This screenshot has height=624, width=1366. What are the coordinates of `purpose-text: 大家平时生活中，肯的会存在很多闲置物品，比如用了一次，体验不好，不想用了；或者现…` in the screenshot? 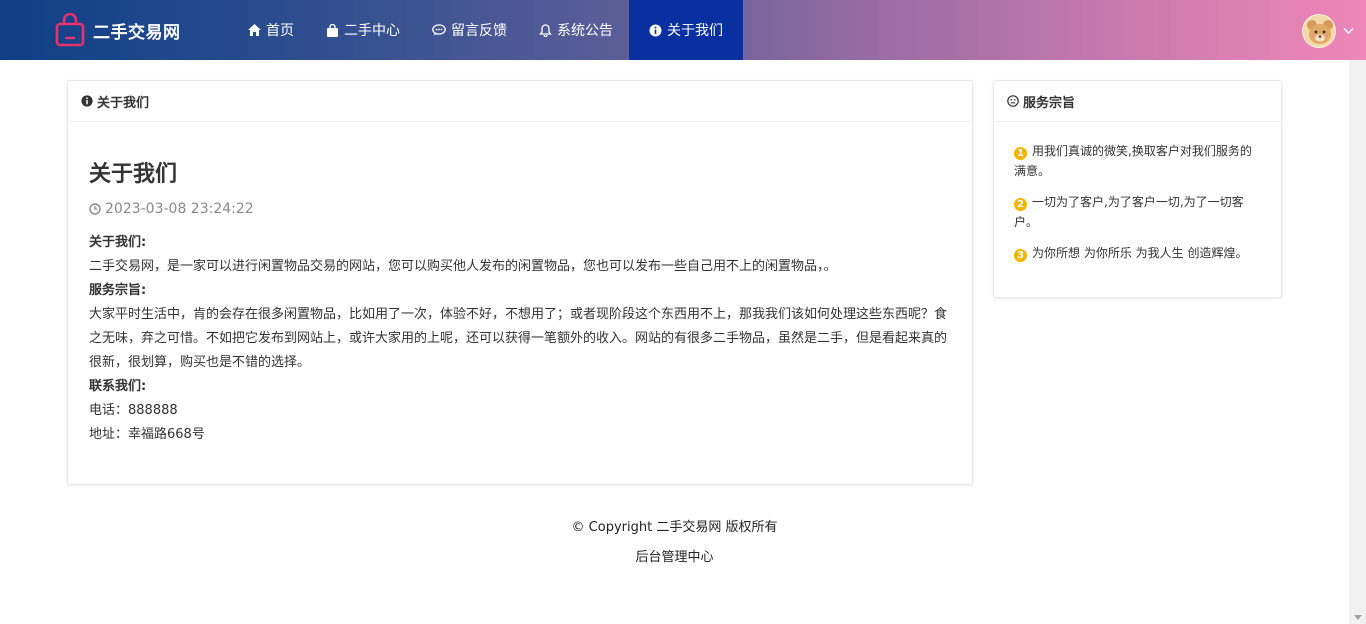 It's located at (518, 338).